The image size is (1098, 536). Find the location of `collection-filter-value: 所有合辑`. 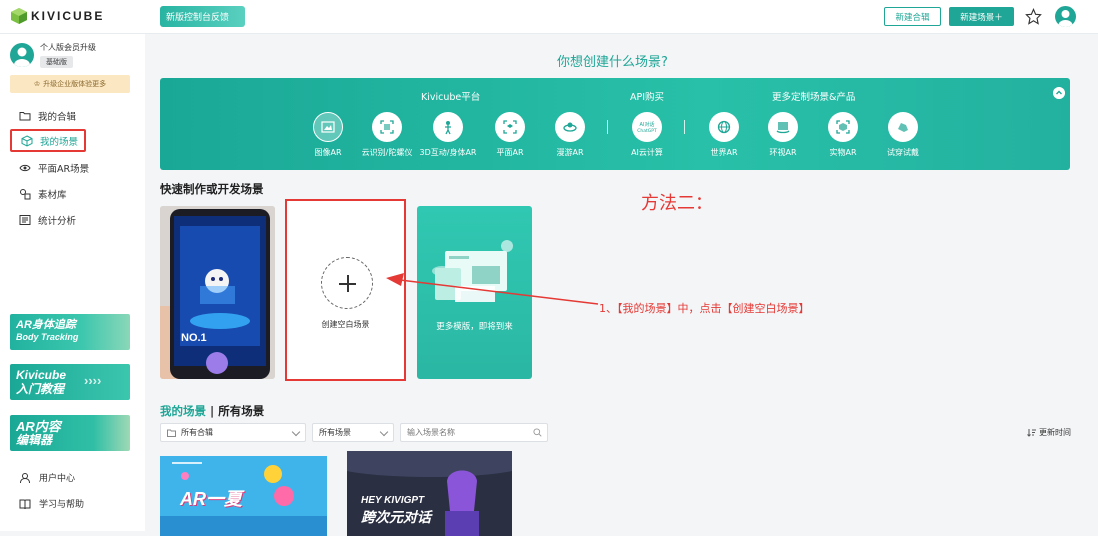

collection-filter-value: 所有合辑 is located at coordinates (197, 432).